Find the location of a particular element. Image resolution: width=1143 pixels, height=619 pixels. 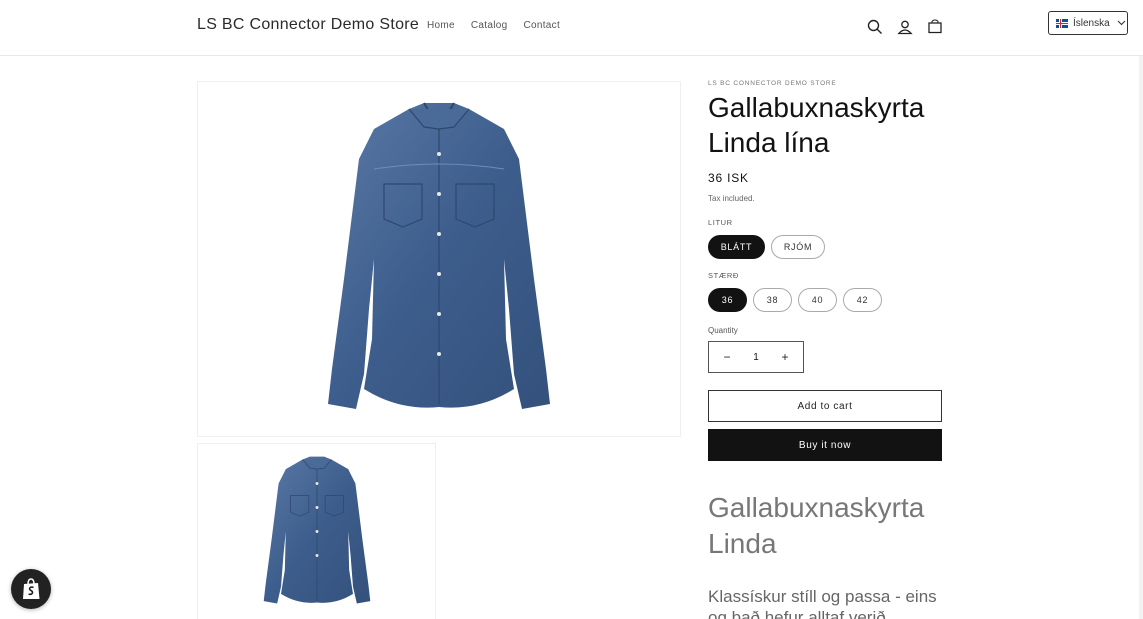

quantity-input: 1 is located at coordinates (756, 357).